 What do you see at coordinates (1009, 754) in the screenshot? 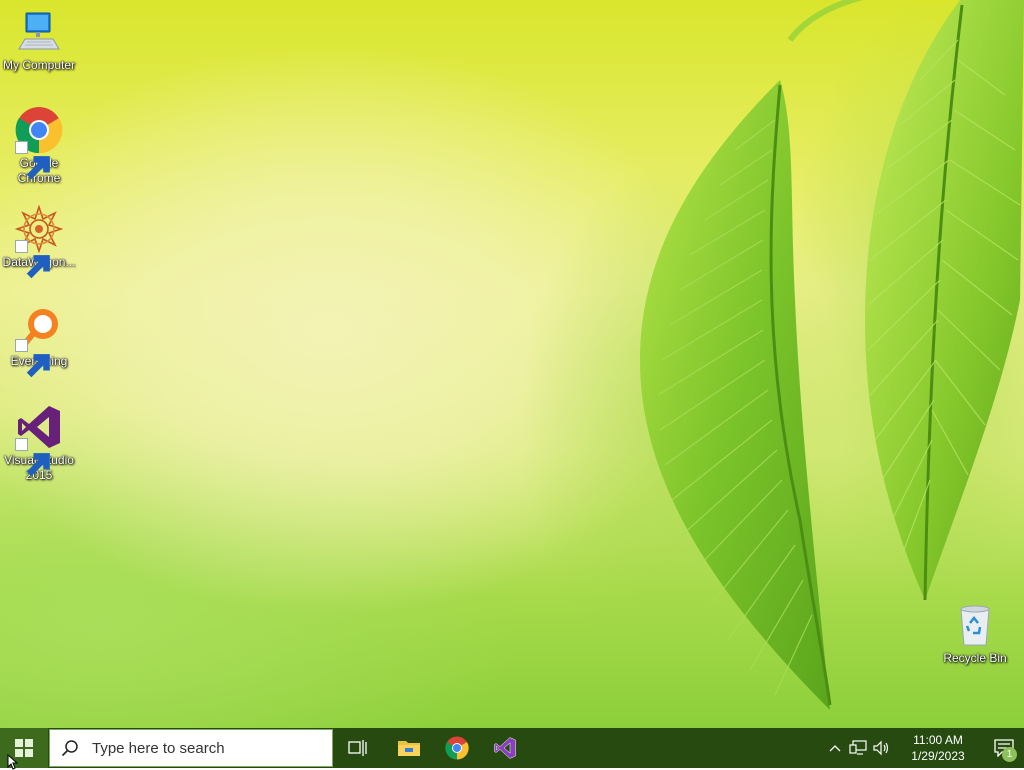
I see `notification-badge: 1` at bounding box center [1009, 754].